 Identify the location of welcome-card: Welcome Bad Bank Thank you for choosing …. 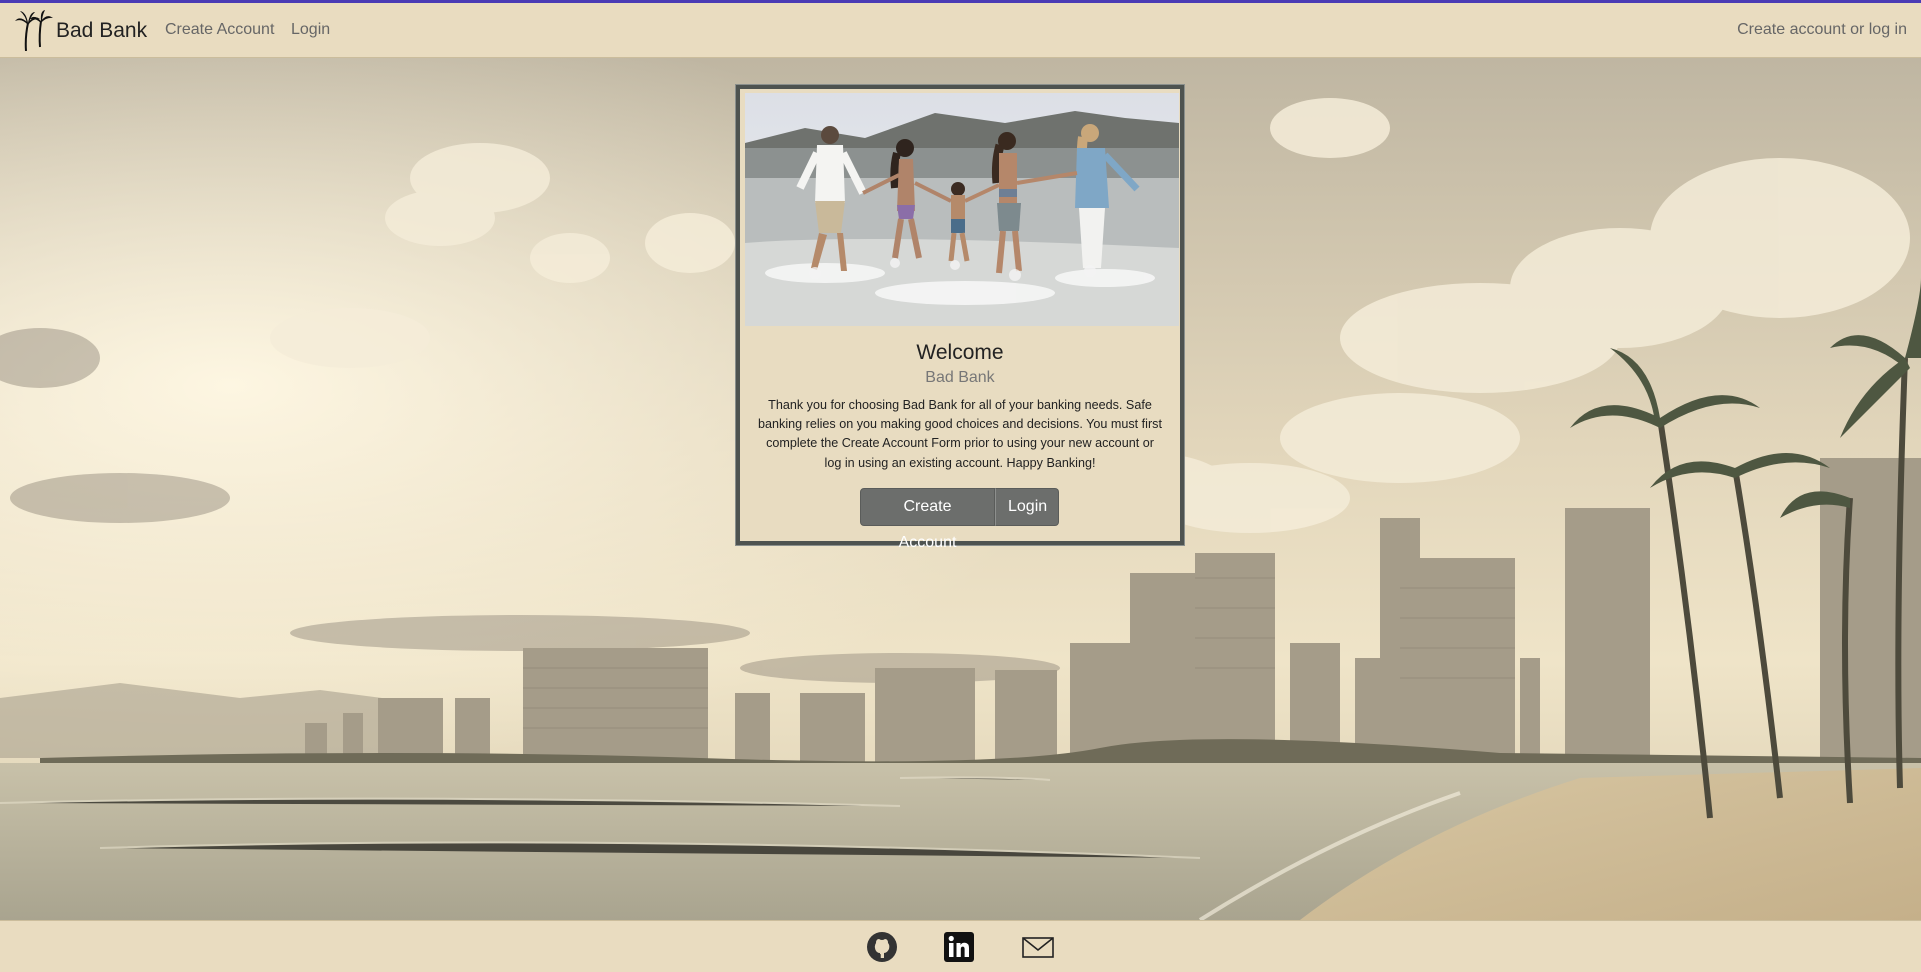
(960, 318).